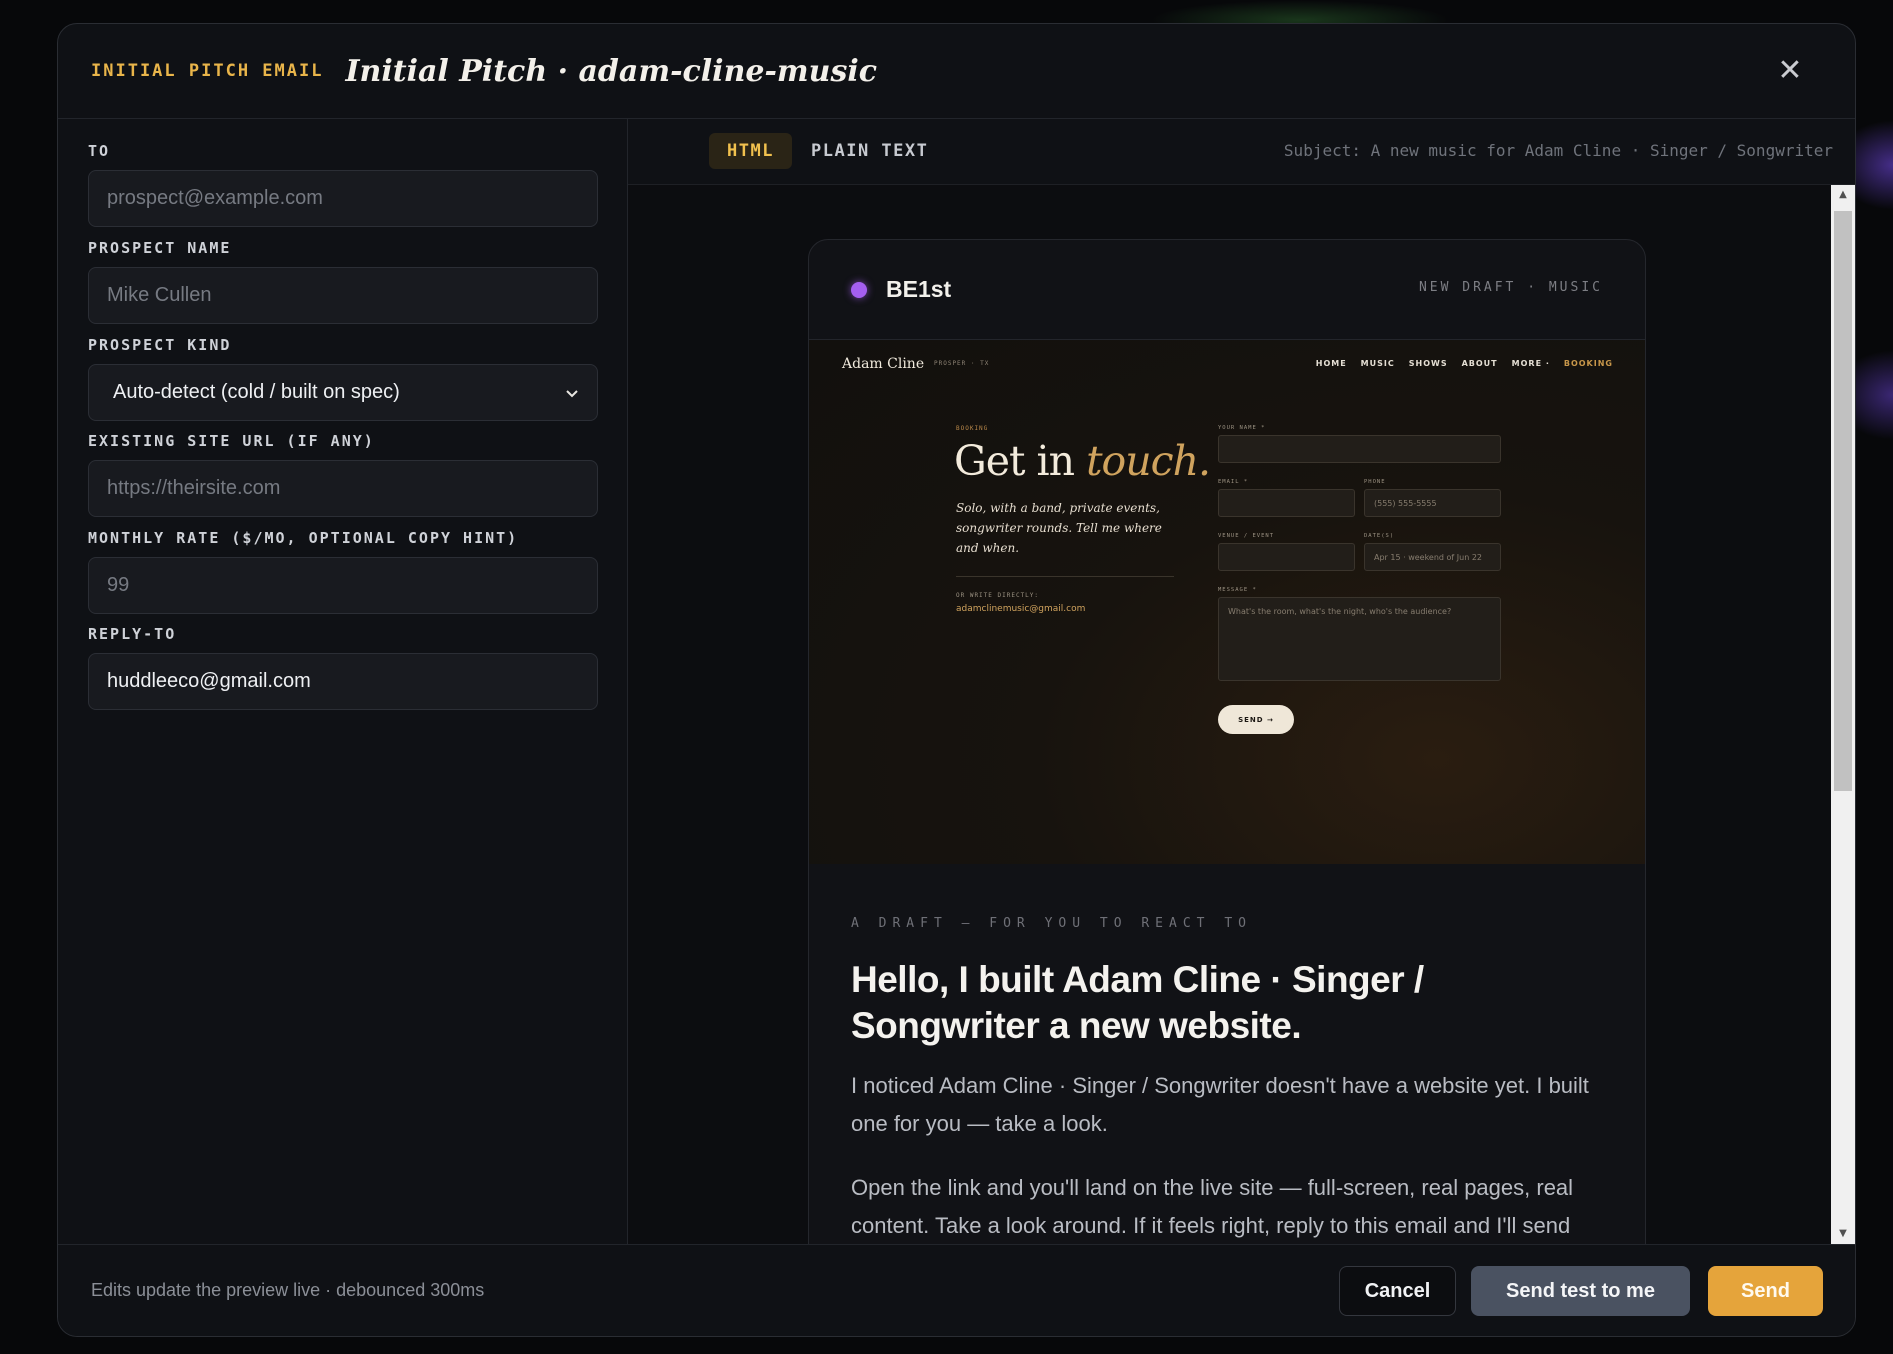 Image resolution: width=1893 pixels, height=1354 pixels. I want to click on existing-site-label: EXISTING SITE URL (IF ANY), so click(231, 441).